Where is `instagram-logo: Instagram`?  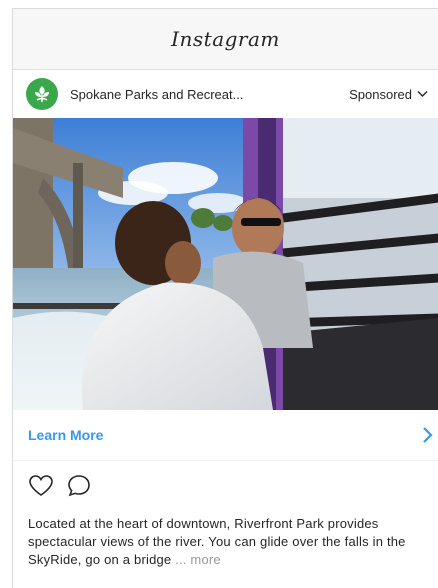 instagram-logo: Instagram is located at coordinates (225, 39).